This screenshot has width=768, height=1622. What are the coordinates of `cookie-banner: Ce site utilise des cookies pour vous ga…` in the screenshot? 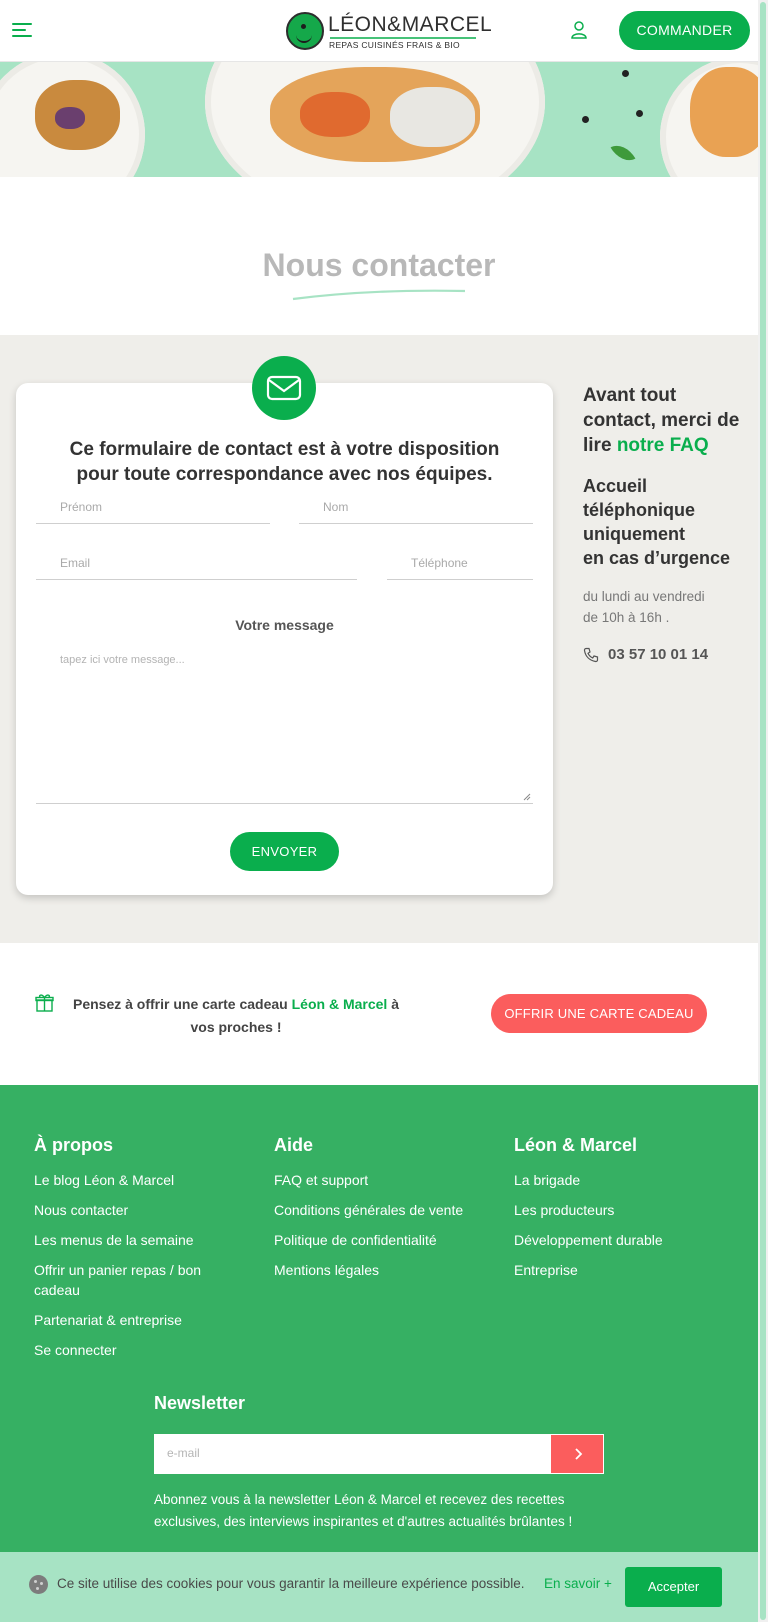 It's located at (379, 1587).